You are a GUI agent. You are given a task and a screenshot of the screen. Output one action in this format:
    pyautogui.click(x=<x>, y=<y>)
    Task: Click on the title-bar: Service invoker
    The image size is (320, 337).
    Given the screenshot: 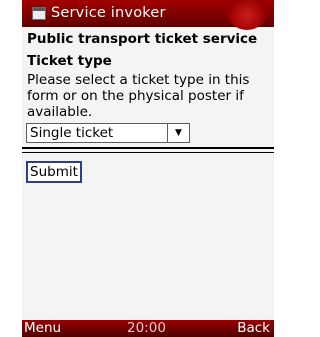 What is the action you would take?
    pyautogui.click(x=148, y=15)
    